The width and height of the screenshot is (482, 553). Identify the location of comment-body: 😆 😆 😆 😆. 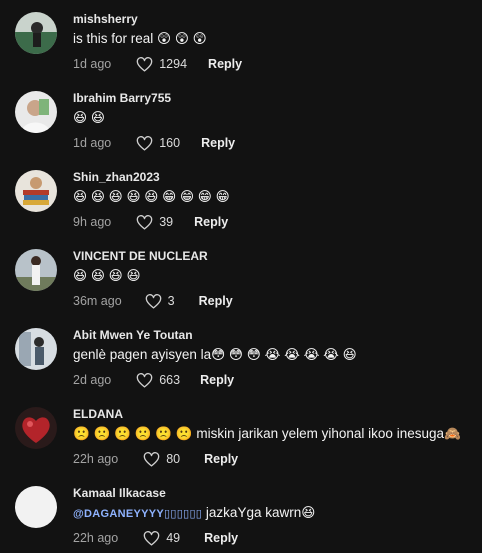
(107, 275).